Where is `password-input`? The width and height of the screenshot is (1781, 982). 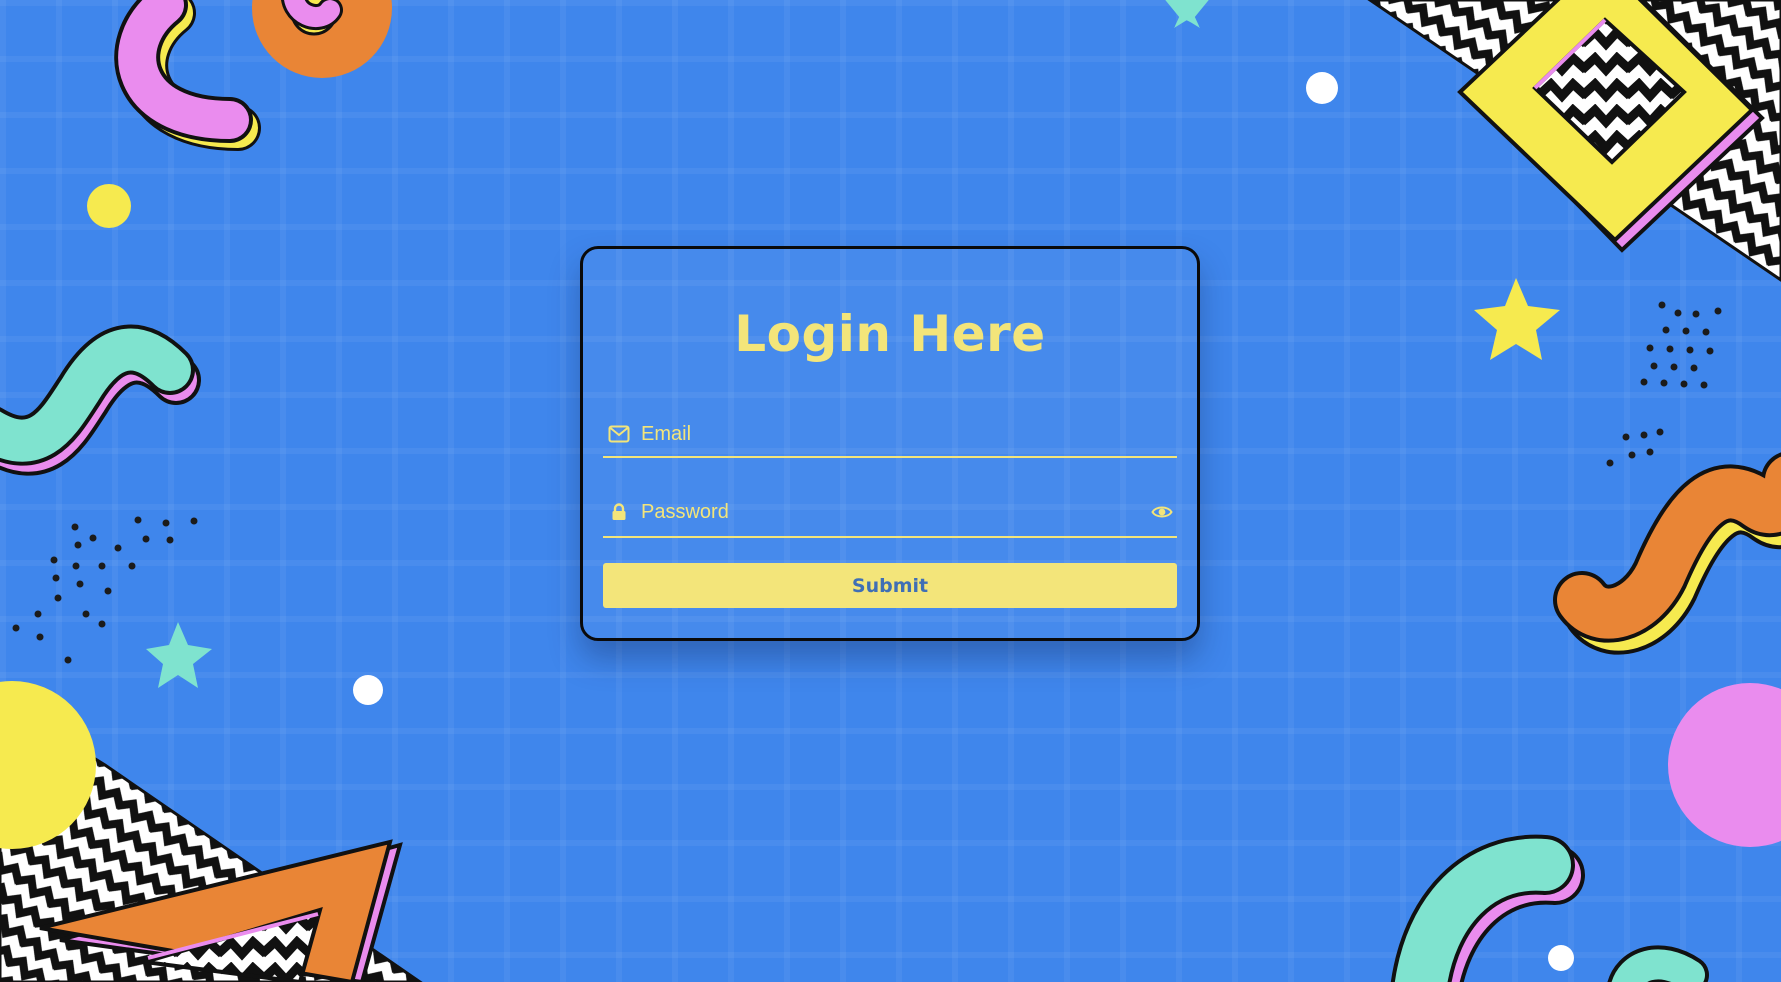 password-input is located at coordinates (889, 512).